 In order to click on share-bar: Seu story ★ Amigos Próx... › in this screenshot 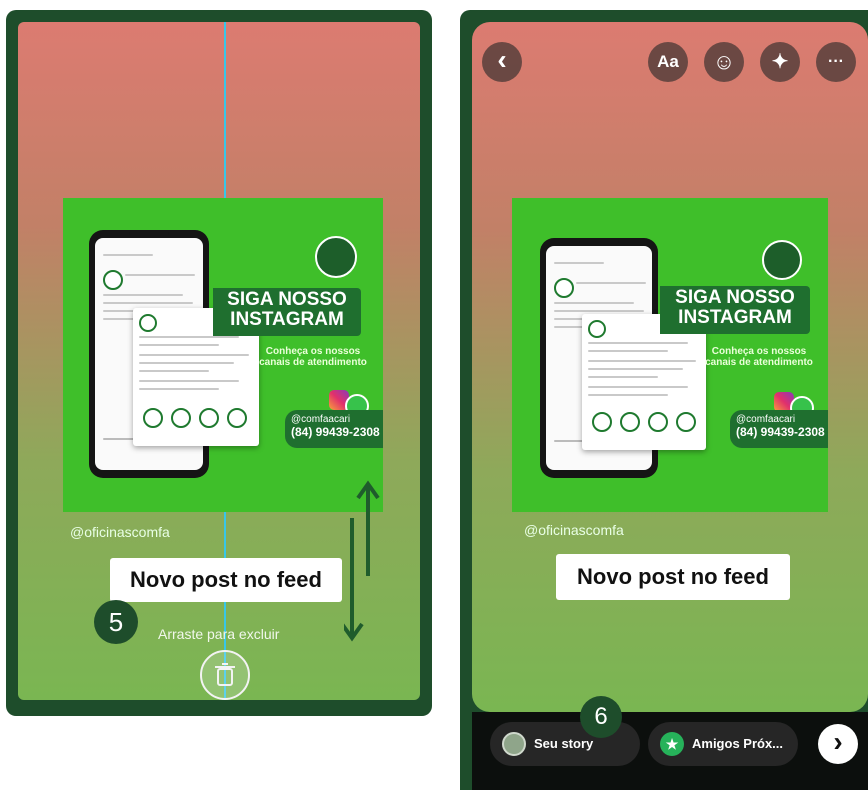, I will do `click(670, 751)`.